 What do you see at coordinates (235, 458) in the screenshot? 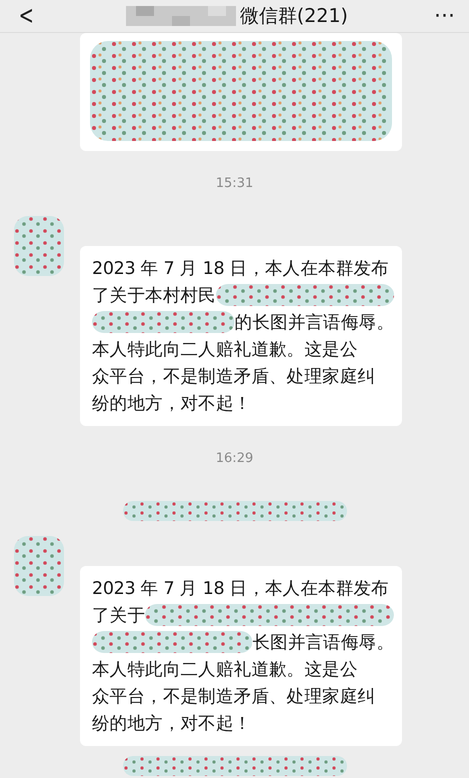
I see `timestamp: 16:29` at bounding box center [235, 458].